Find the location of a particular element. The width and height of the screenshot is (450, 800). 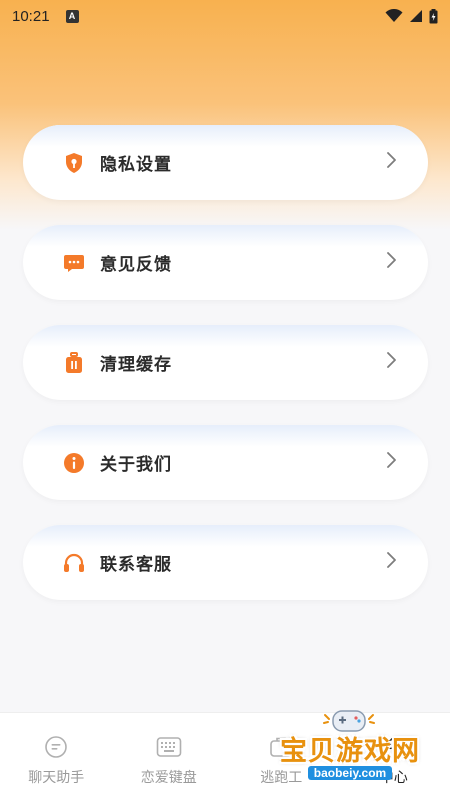

menu-item-feedback: 意见反馈 is located at coordinates (225, 262).